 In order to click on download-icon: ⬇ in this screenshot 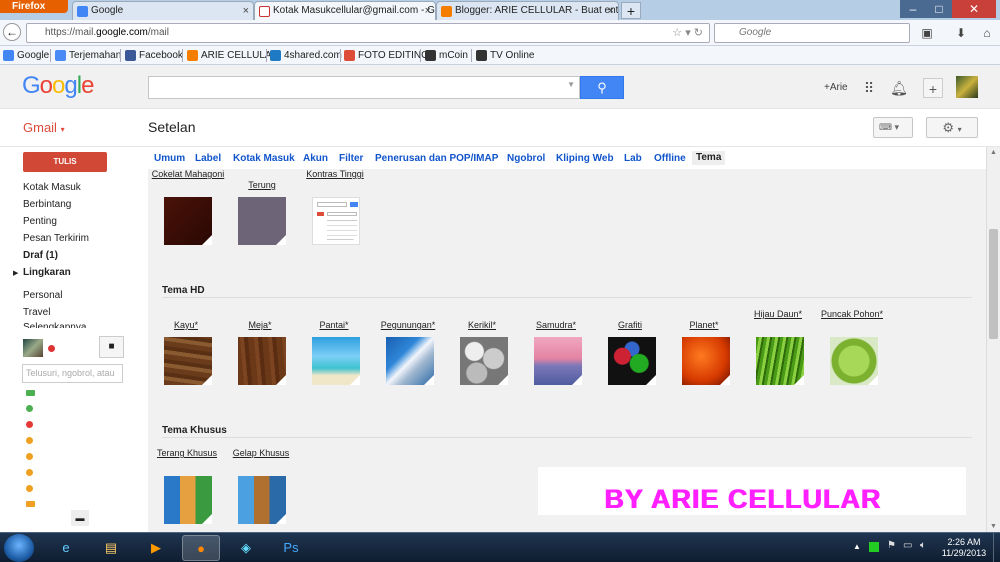, I will do `click(961, 33)`.